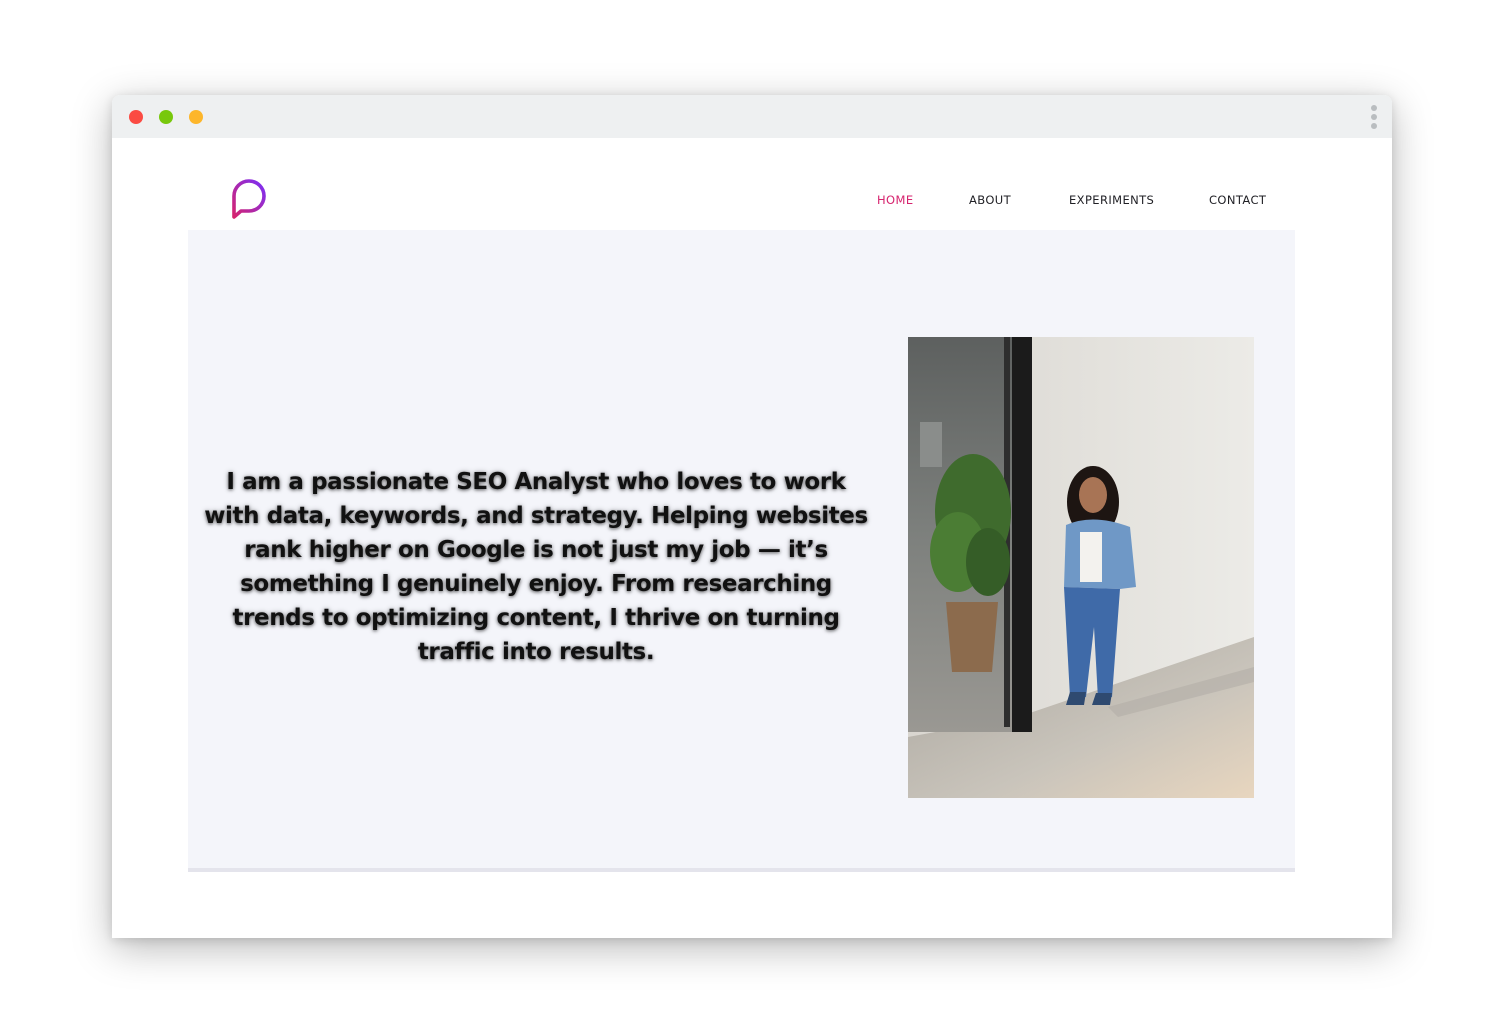 Image resolution: width=1504 pixels, height=1018 pixels. Describe the element at coordinates (895, 200) in the screenshot. I see `nav-home-link: HOME` at that location.